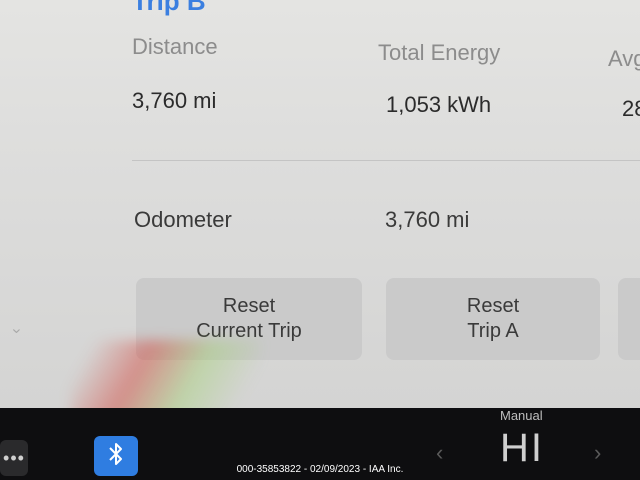  I want to click on odometer-label: Odometer, so click(183, 219).